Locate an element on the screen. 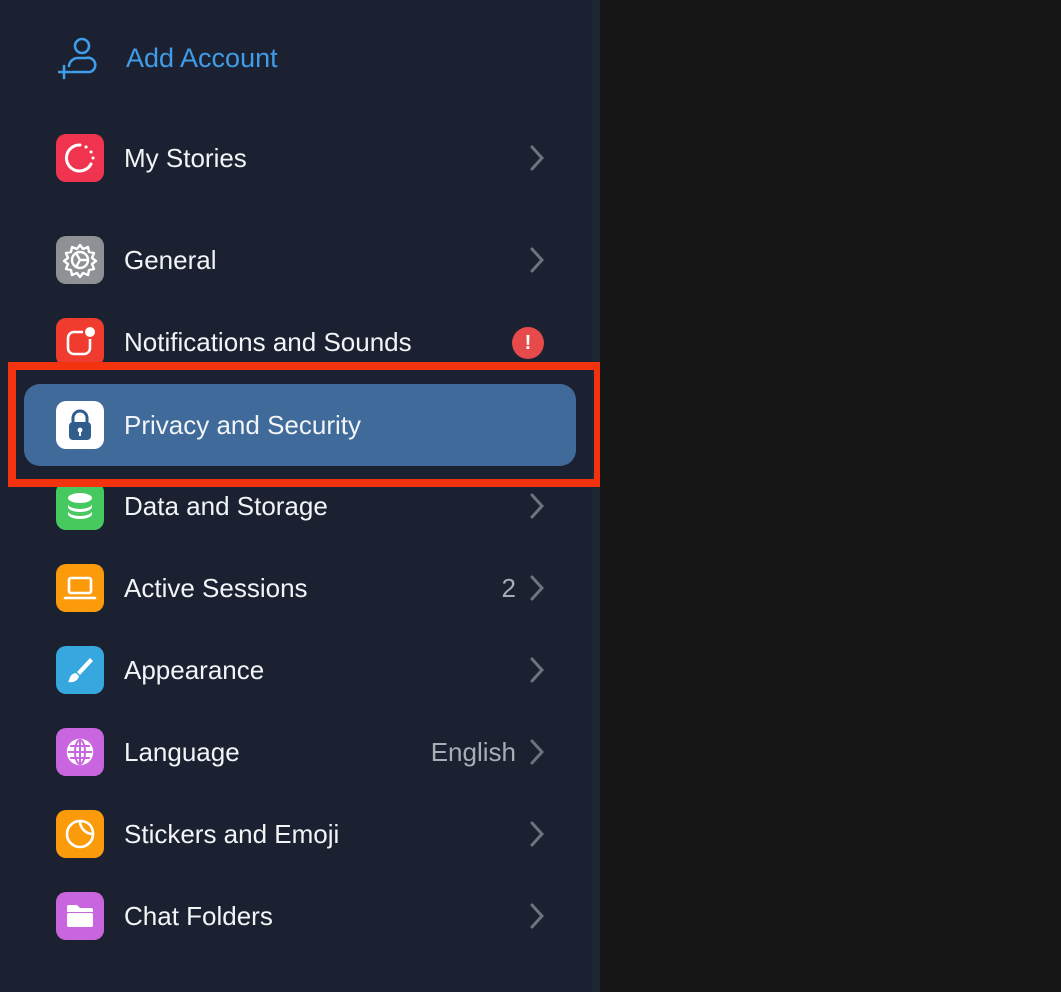 This screenshot has width=1061, height=992. add-account-button: Add Account is located at coordinates (167, 58).